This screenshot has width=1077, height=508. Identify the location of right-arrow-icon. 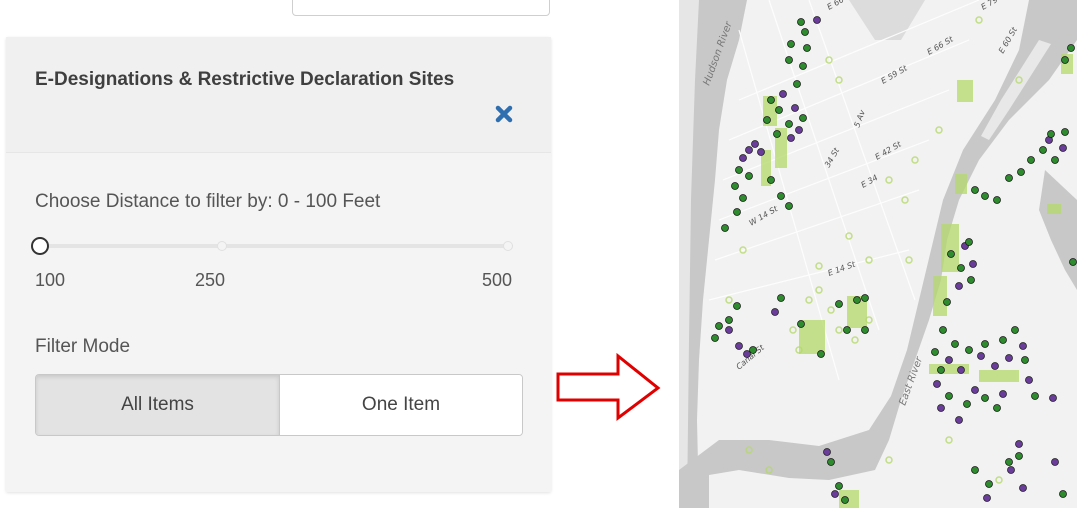
(608, 386).